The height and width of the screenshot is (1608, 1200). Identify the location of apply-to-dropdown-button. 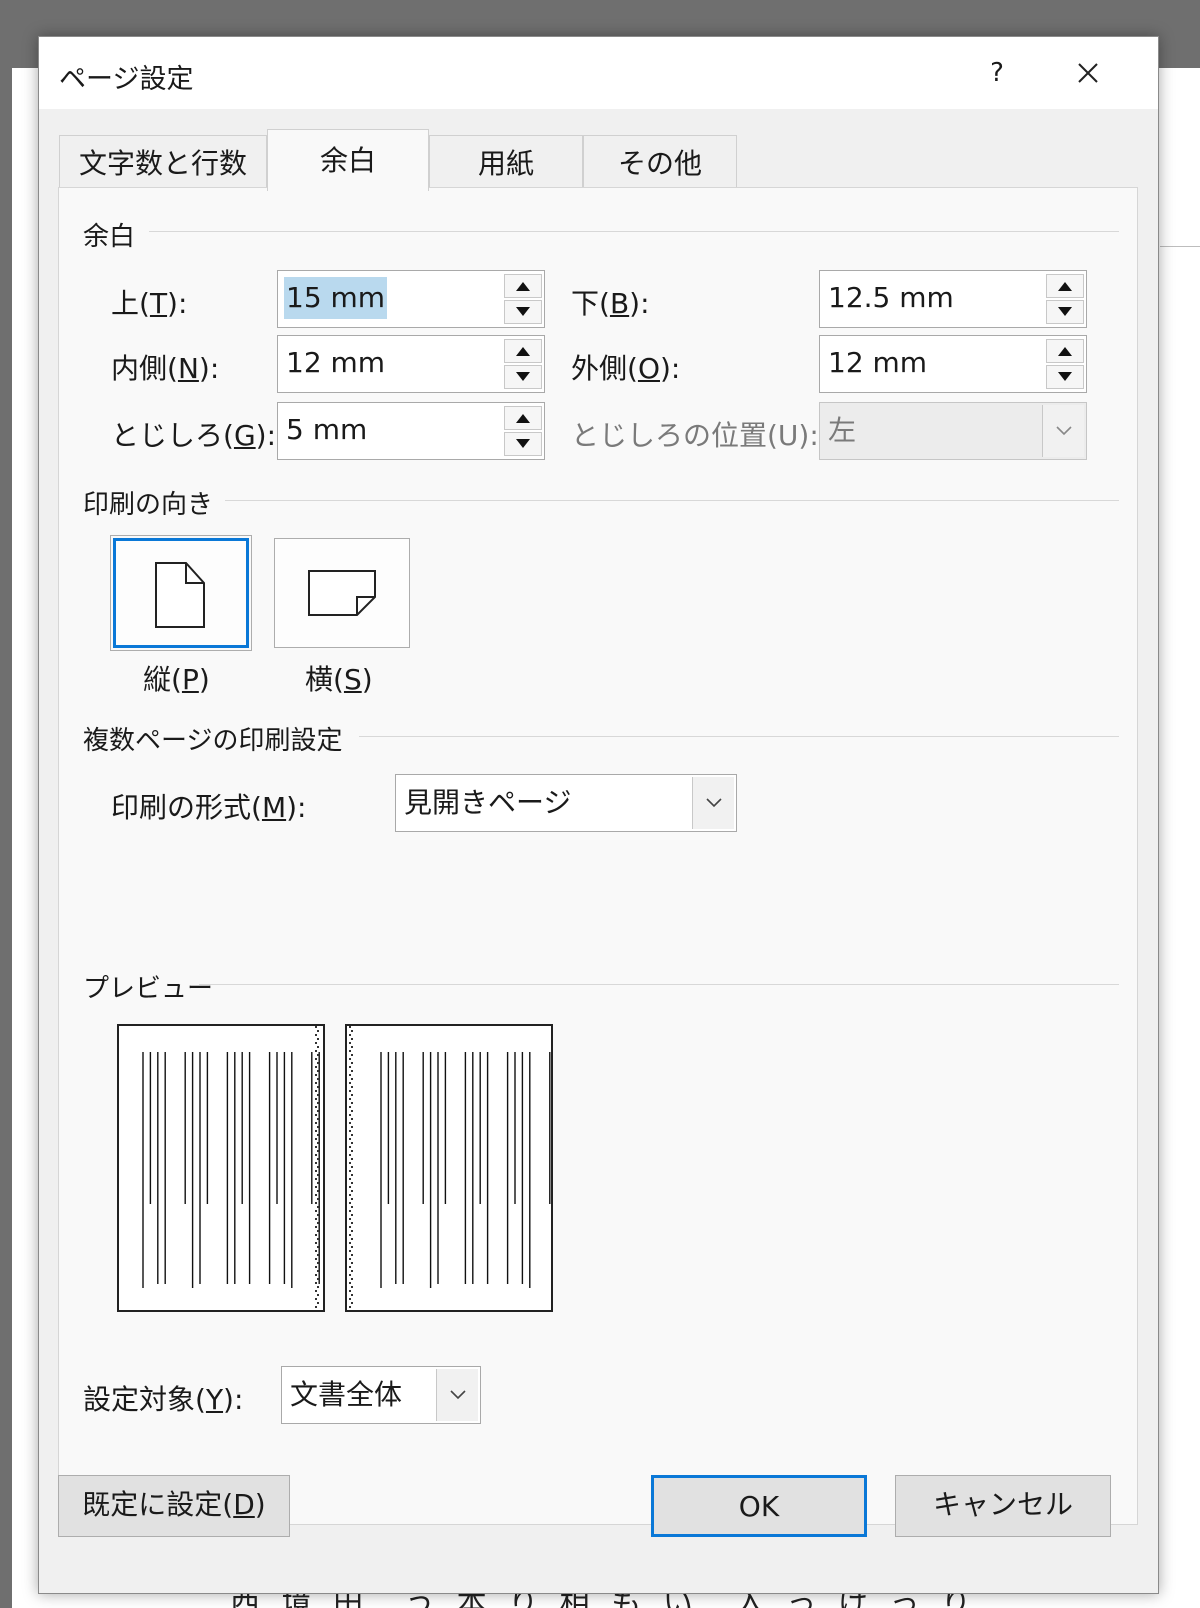
(457, 1395).